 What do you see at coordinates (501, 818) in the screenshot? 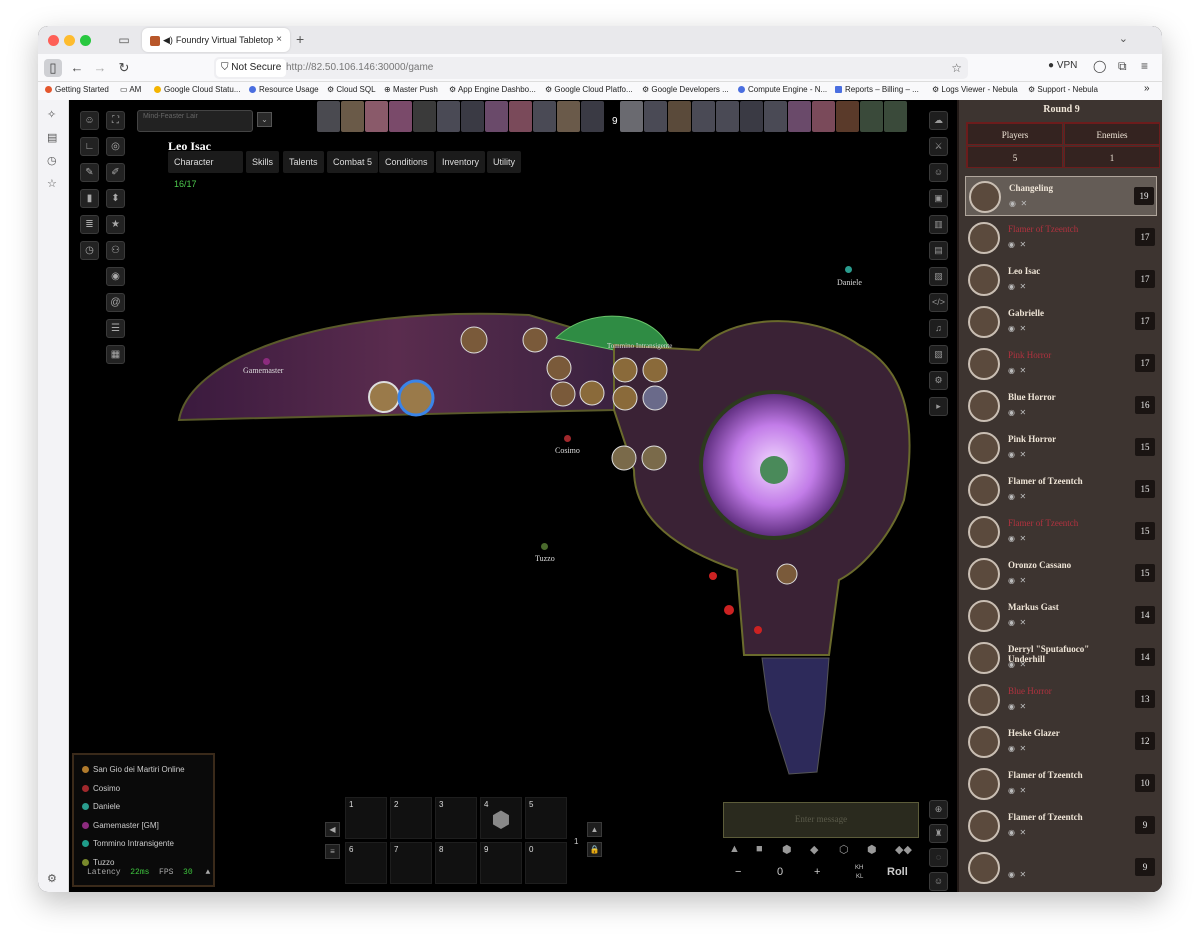
I see `hotbar-slot: 4 ⬢` at bounding box center [501, 818].